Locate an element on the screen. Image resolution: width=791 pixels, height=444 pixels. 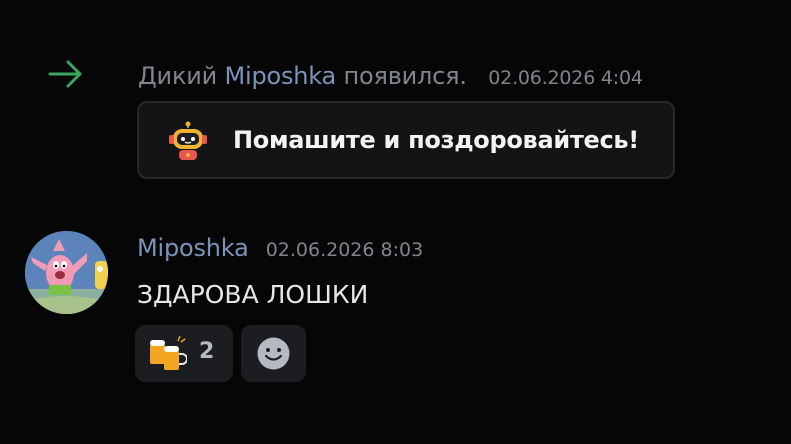
wave-button: Помашите и поздоровайтесь! is located at coordinates (406, 140).